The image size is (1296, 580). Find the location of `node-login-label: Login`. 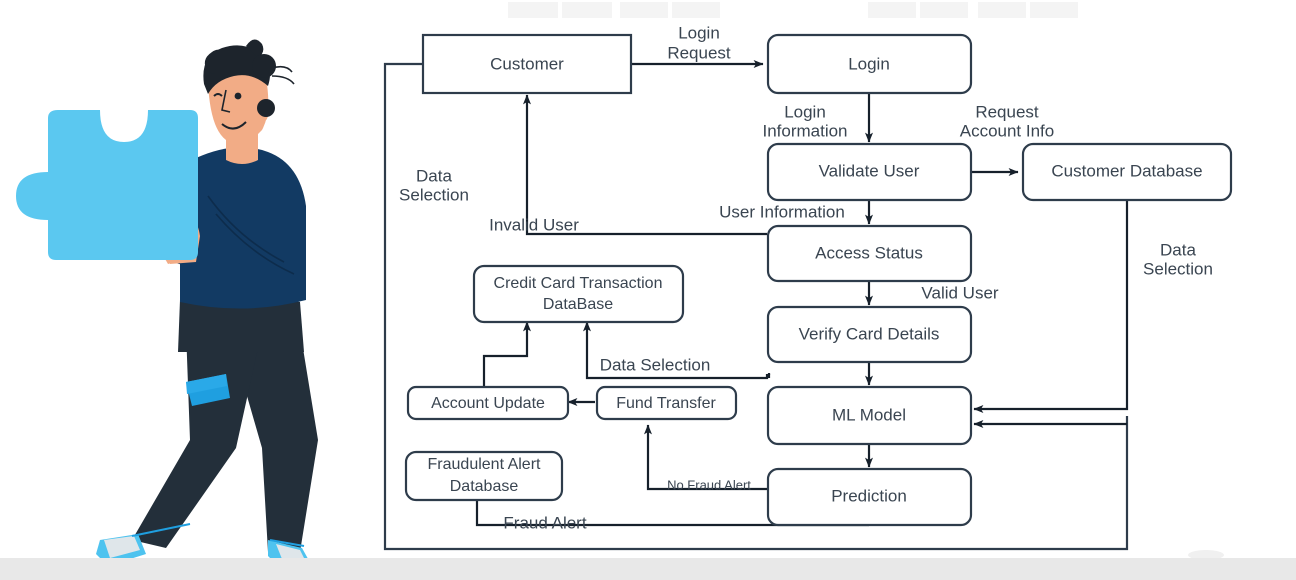

node-login-label: Login is located at coordinates (869, 63).